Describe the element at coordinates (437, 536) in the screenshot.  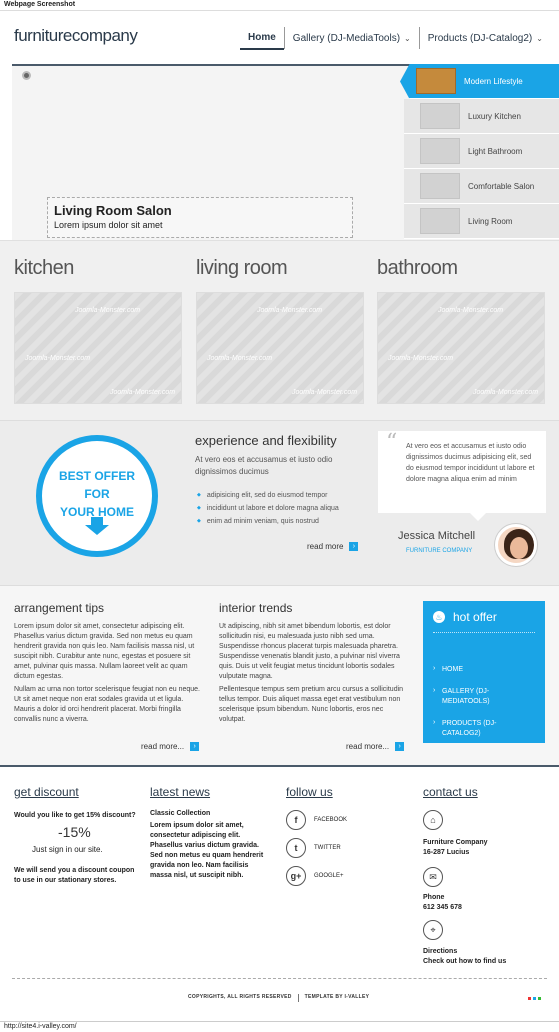
I see `testimonial-author: Jessica Mitchell` at that location.